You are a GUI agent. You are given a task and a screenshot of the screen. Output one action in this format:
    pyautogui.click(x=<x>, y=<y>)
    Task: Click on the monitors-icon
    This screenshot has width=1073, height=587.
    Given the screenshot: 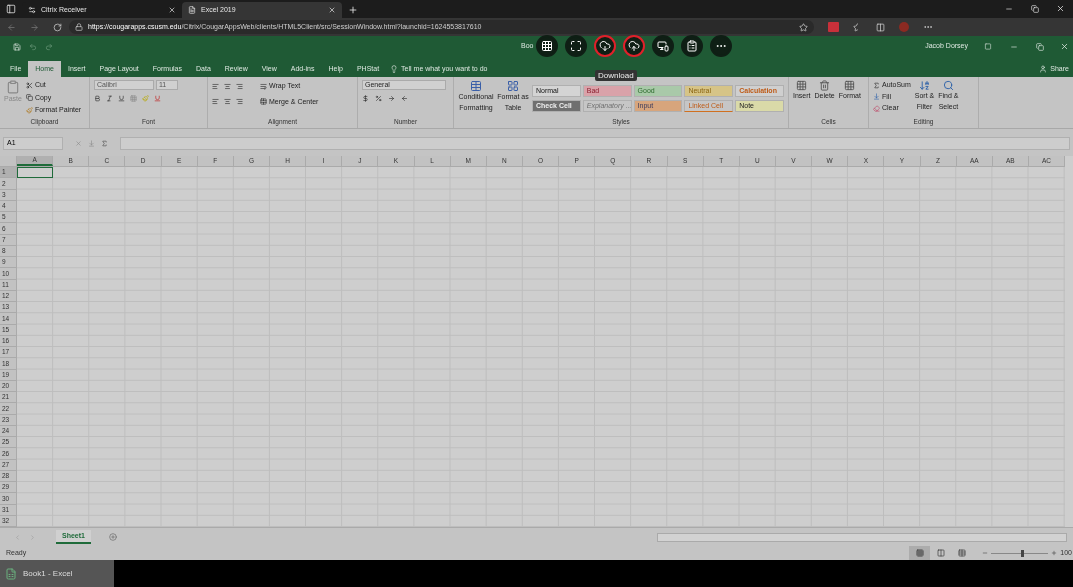 What is the action you would take?
    pyautogui.click(x=663, y=46)
    